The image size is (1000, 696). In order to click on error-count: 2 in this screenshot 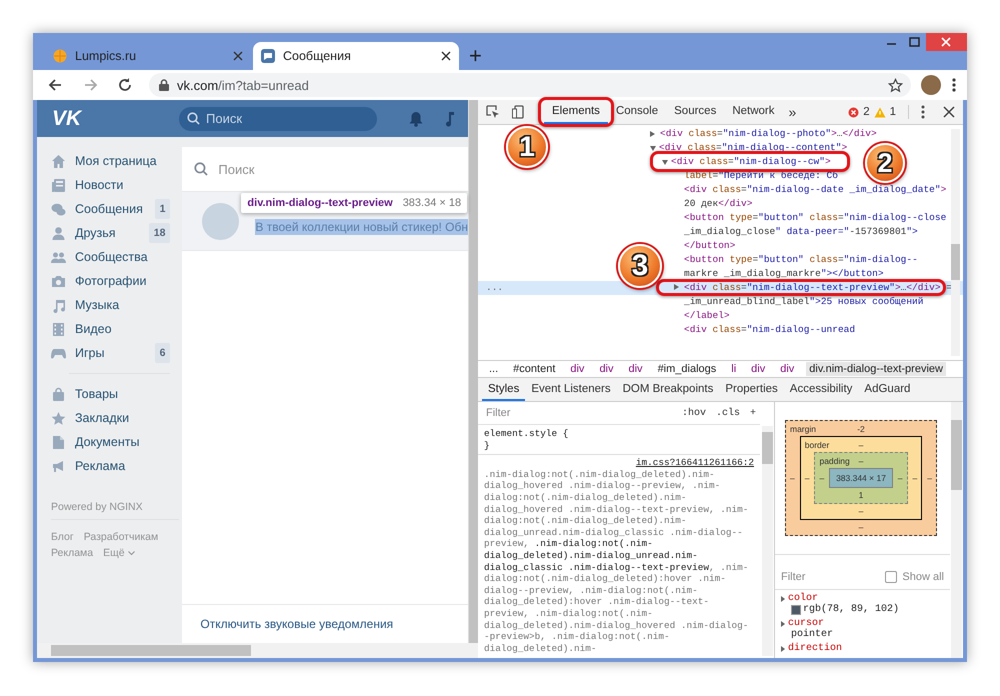, I will do `click(866, 112)`.